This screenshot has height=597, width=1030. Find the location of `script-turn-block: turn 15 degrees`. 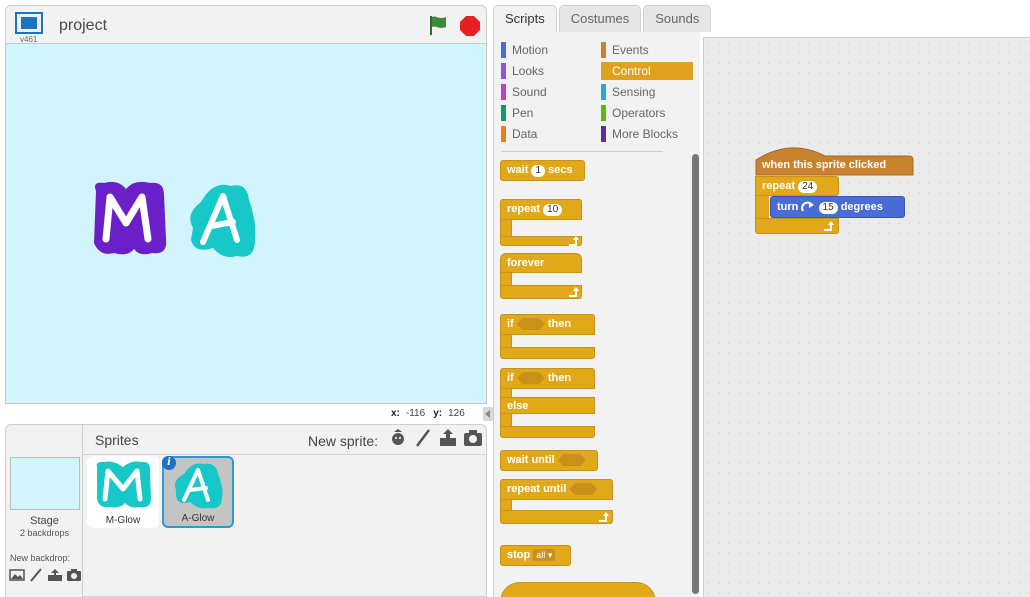

script-turn-block: turn 15 degrees is located at coordinates (837, 207).